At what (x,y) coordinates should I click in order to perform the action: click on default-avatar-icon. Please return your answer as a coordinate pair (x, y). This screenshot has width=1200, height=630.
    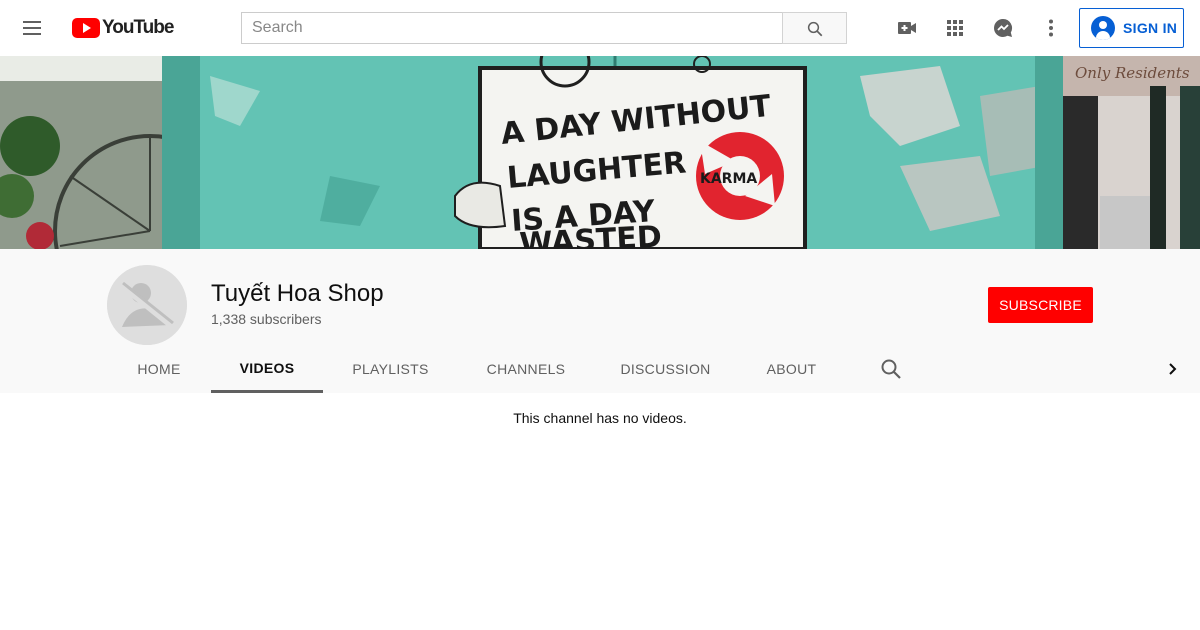
    Looking at the image, I should click on (147, 305).